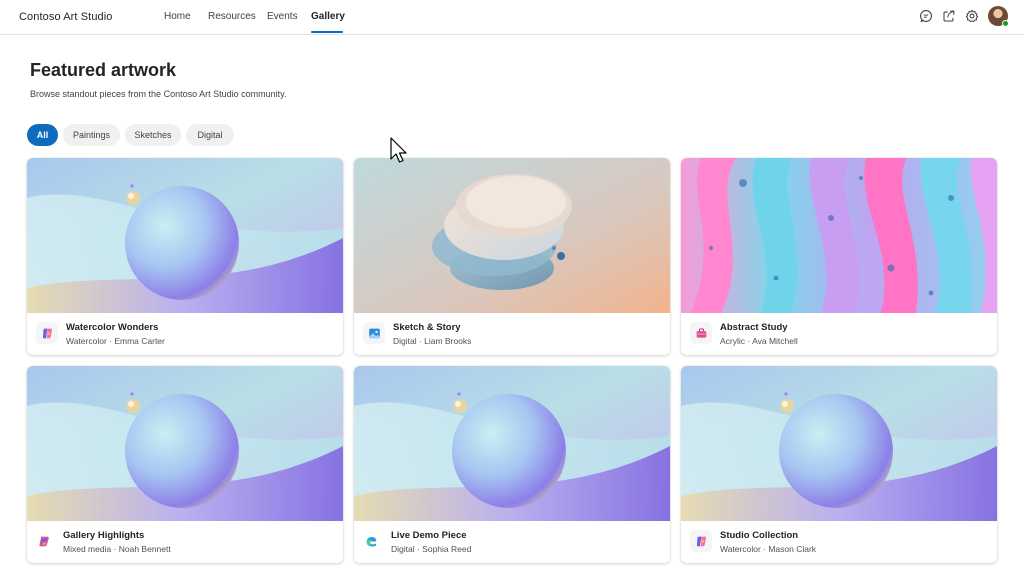 This screenshot has height=573, width=1024. Describe the element at coordinates (289, 17) in the screenshot. I see `nav-events: Events` at that location.